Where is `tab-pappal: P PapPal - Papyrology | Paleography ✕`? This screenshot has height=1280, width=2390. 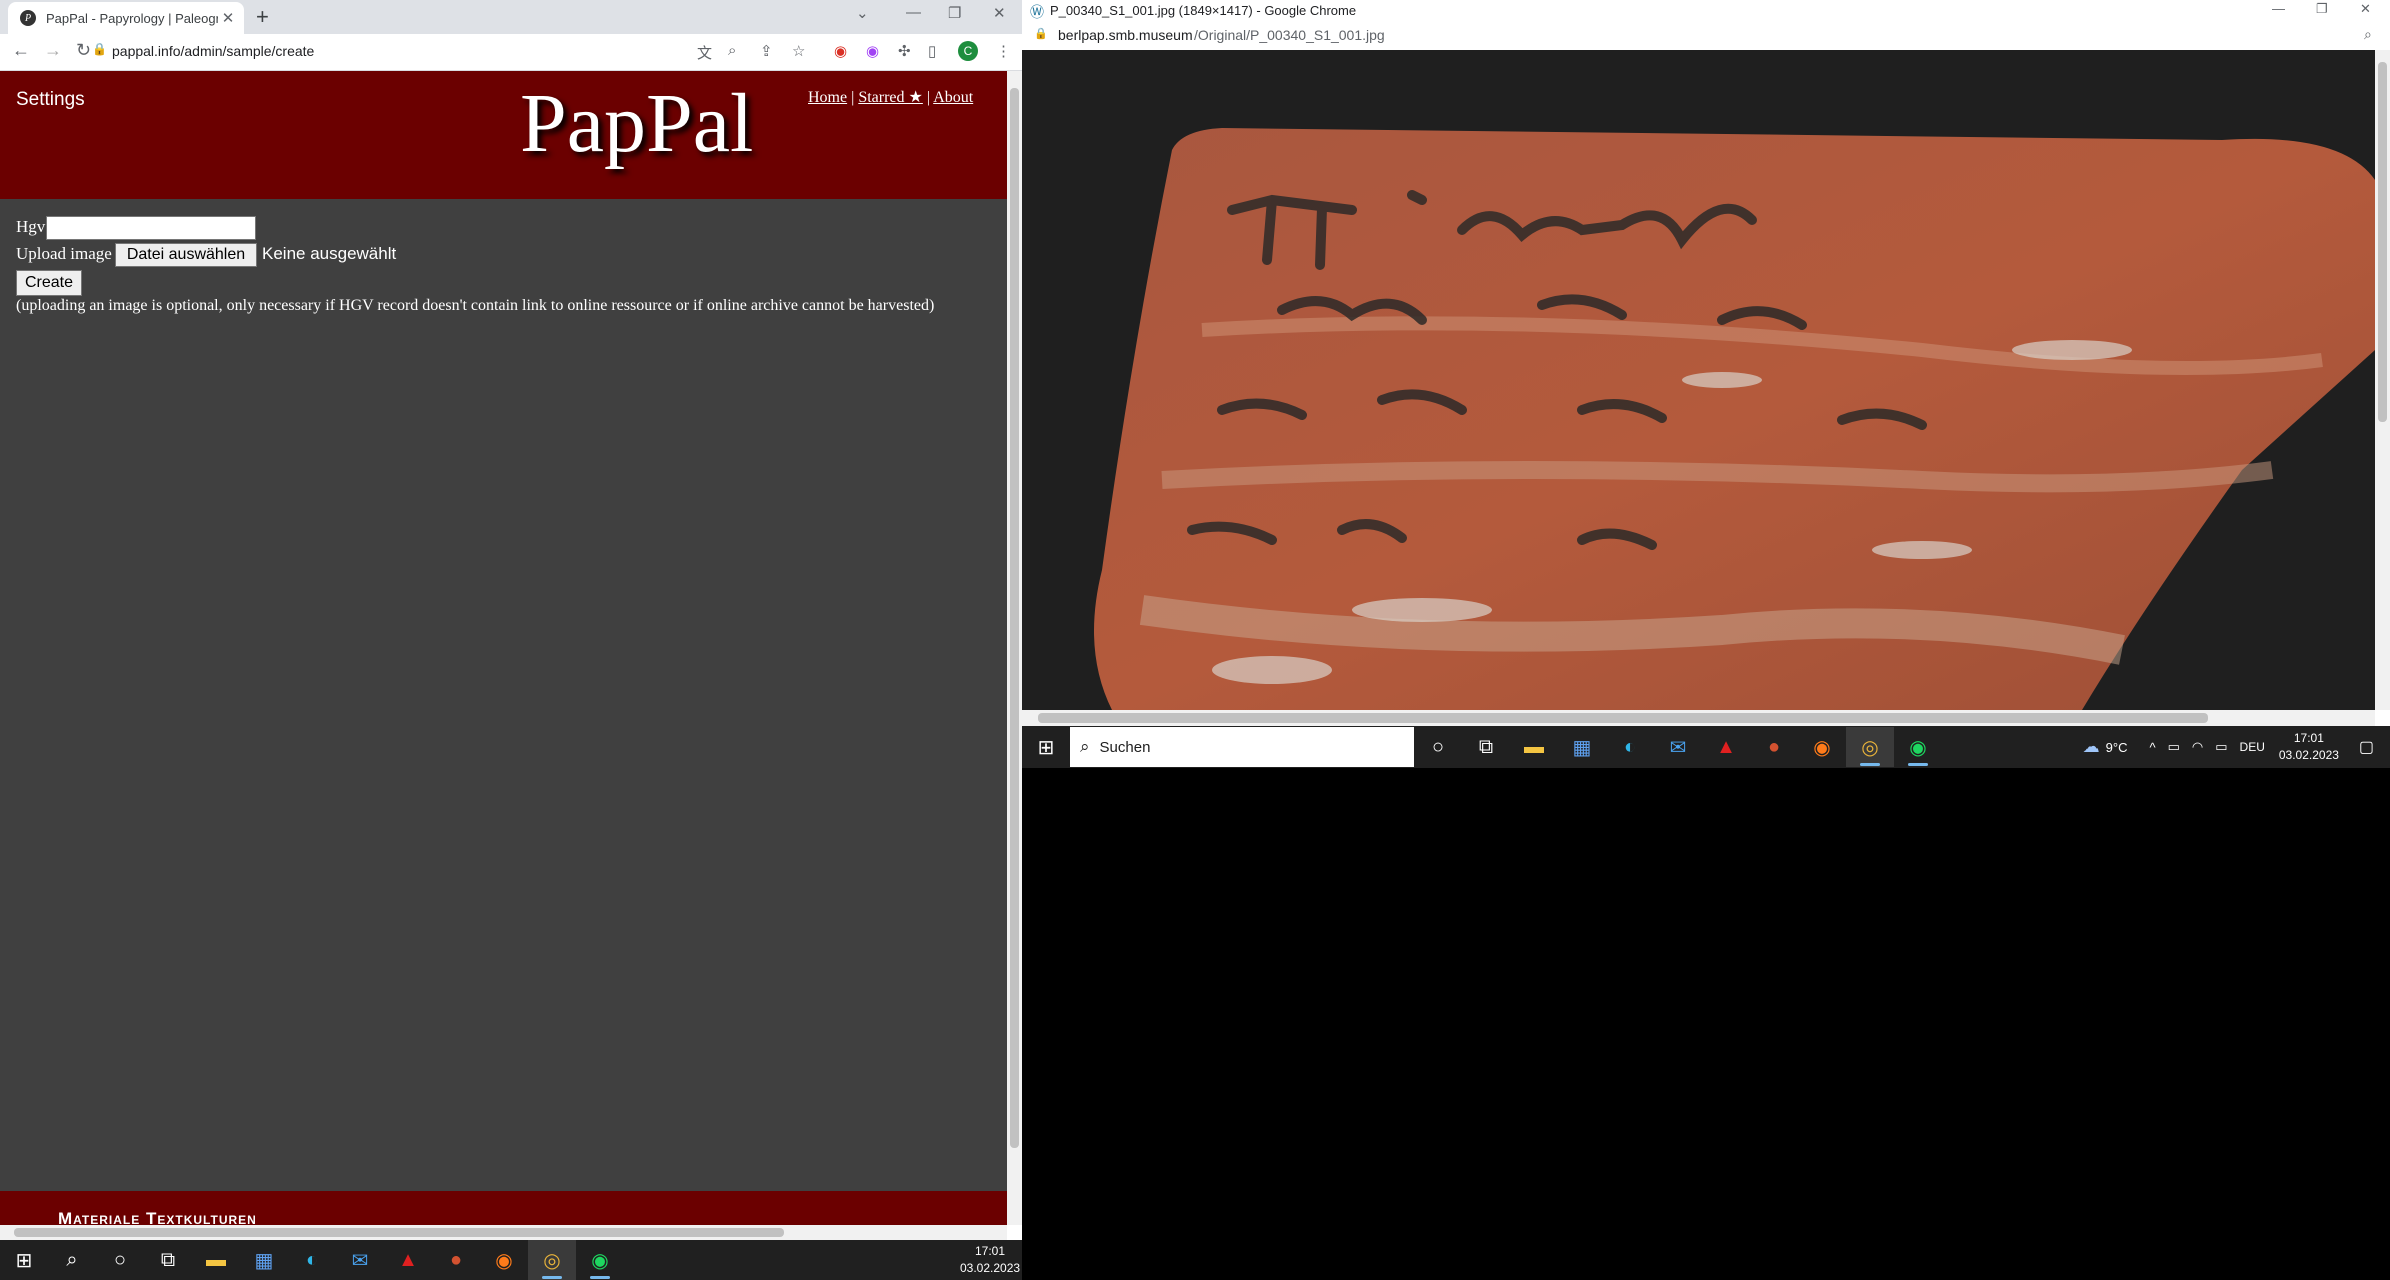 tab-pappal: P PapPal - Papyrology | Paleography ✕ is located at coordinates (126, 18).